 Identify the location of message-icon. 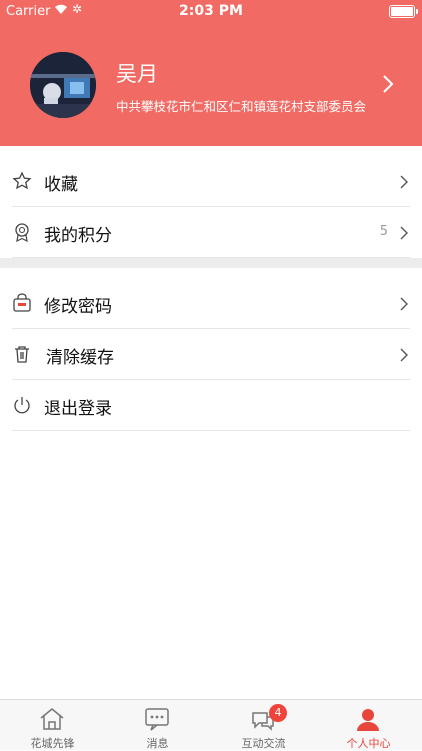
(157, 719).